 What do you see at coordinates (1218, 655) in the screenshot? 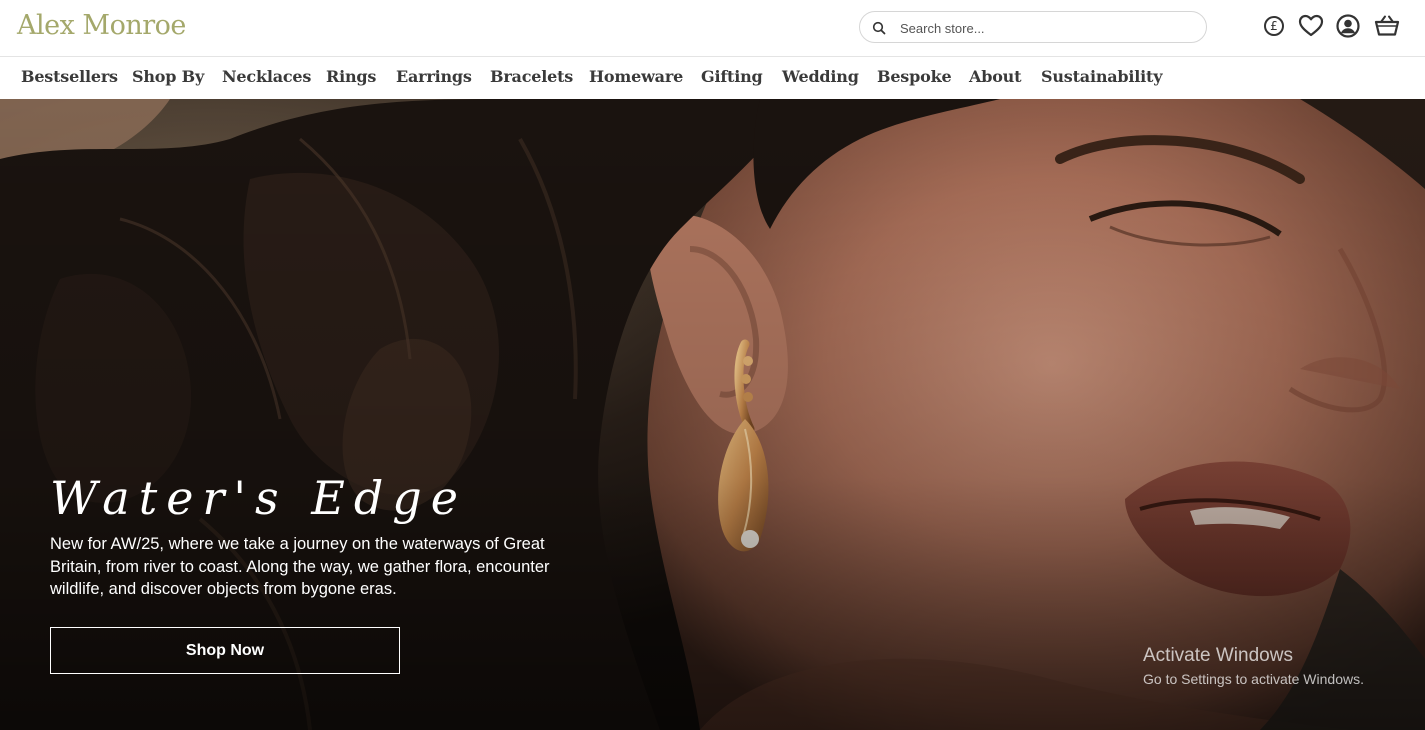
I see `watermark-title: Activate Windows` at bounding box center [1218, 655].